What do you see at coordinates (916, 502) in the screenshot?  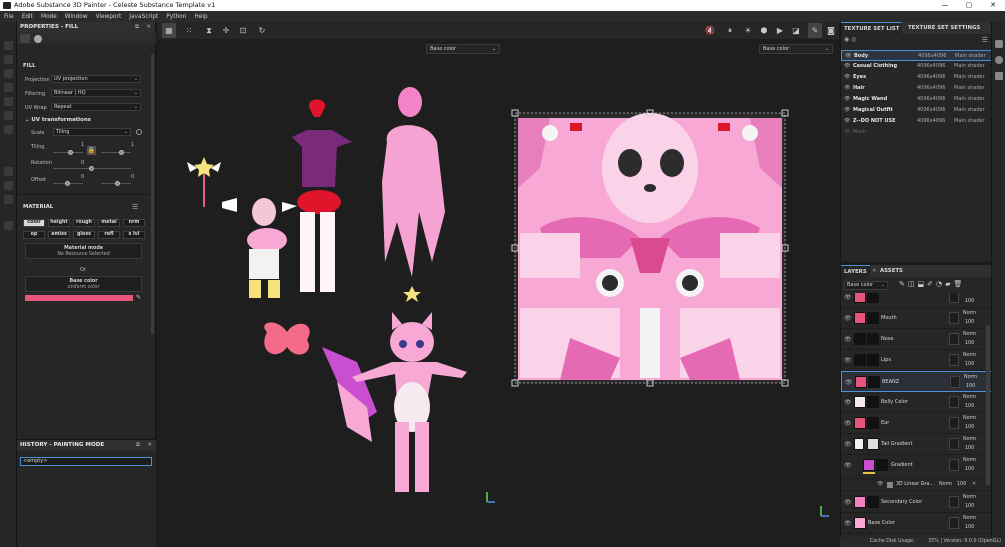 I see `layer-row: 👁 Secondary Color Norm 100` at bounding box center [916, 502].